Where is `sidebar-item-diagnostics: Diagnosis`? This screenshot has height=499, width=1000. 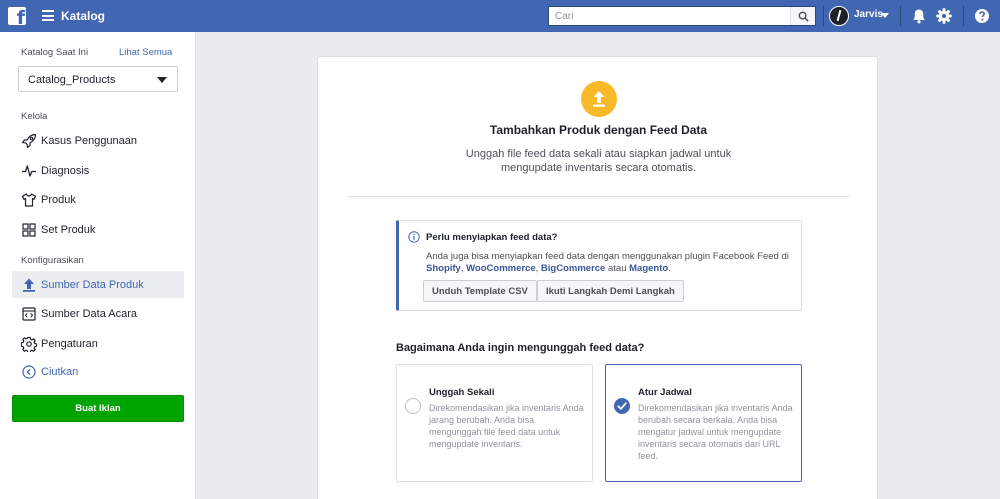
sidebar-item-diagnostics: Diagnosis is located at coordinates (98, 170).